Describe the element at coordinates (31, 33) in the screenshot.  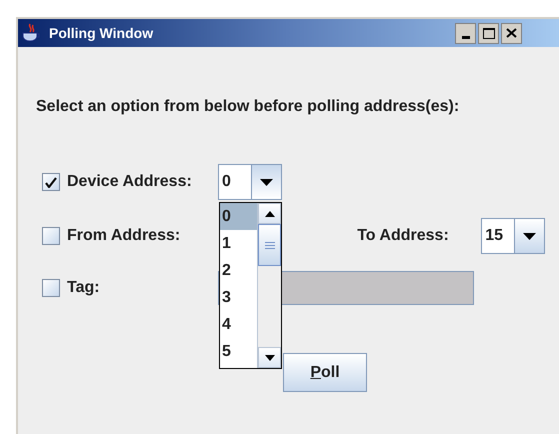
I see `coffee-cup-icon` at that location.